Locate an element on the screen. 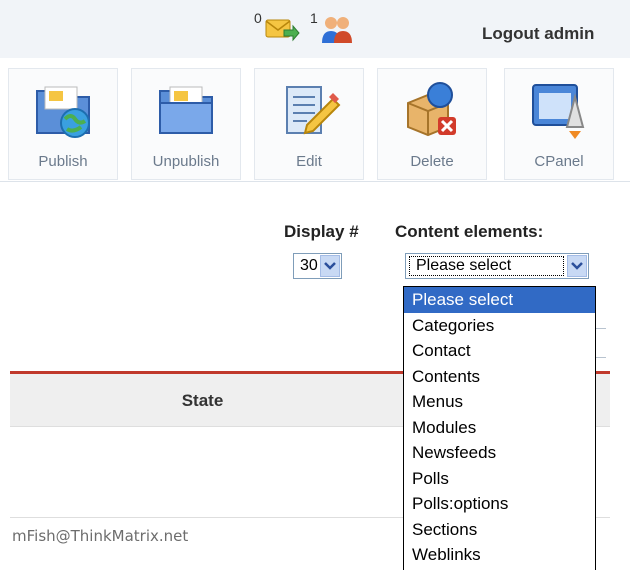  cpanel-button: CPanel is located at coordinates (559, 124).